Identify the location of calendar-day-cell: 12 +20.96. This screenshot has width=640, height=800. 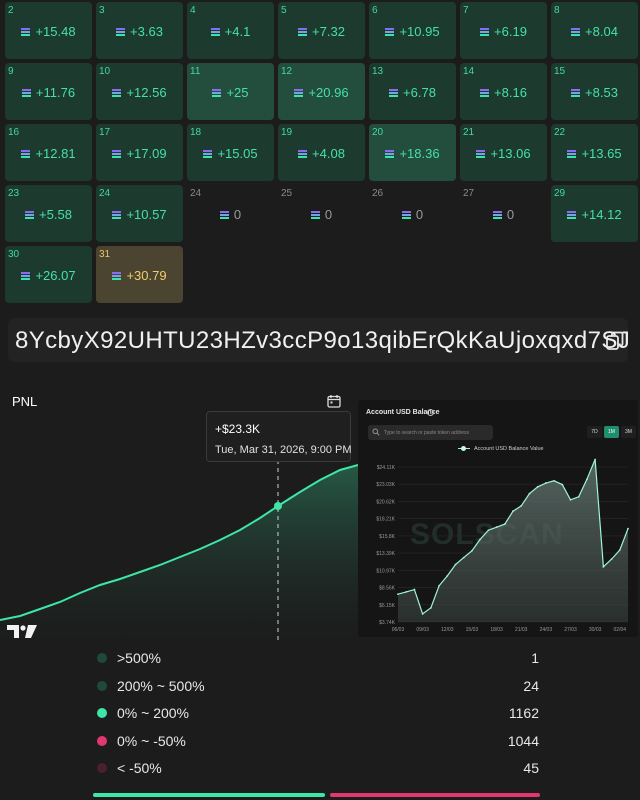
(321, 91).